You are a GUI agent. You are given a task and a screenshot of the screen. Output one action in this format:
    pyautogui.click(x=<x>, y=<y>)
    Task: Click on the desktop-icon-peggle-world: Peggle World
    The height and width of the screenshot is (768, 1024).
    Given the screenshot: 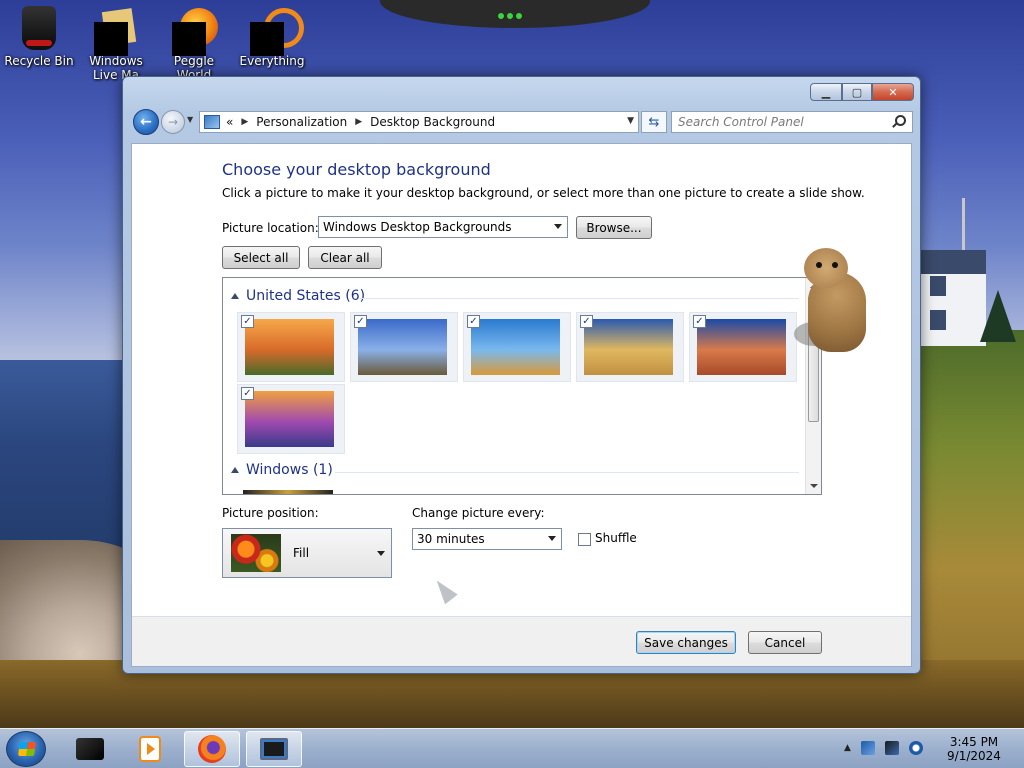 What is the action you would take?
    pyautogui.click(x=194, y=44)
    